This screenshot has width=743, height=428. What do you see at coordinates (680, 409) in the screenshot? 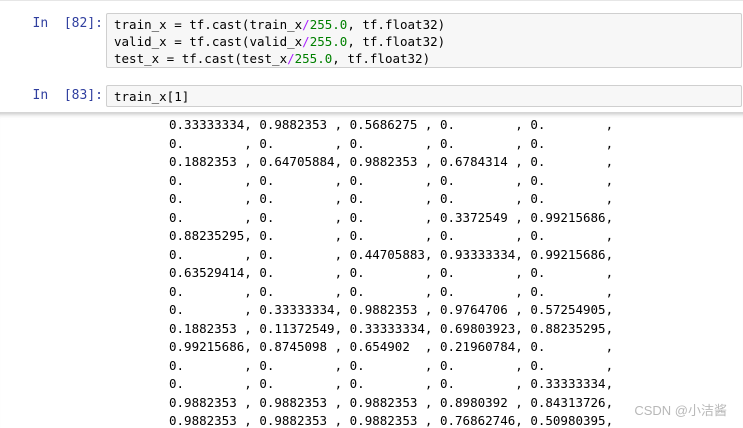
I see `watermark: CSDN @小洁酱` at bounding box center [680, 409].